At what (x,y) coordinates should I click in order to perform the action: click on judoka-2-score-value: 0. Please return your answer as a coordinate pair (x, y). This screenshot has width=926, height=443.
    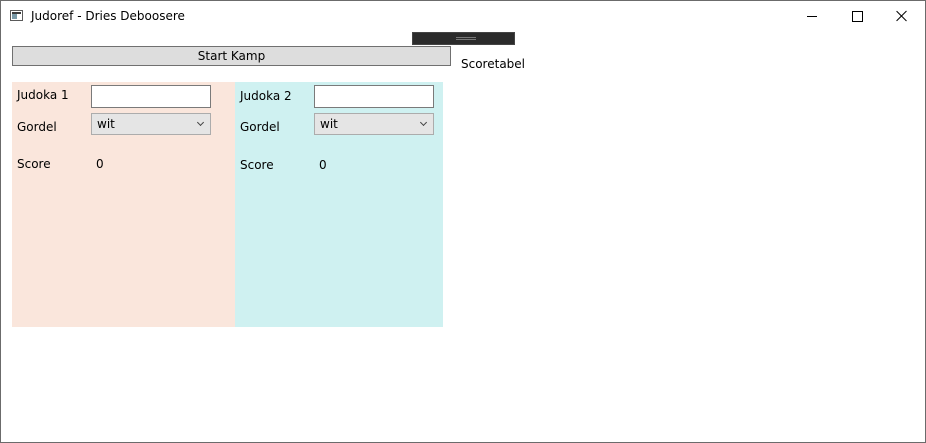
    Looking at the image, I should click on (323, 165).